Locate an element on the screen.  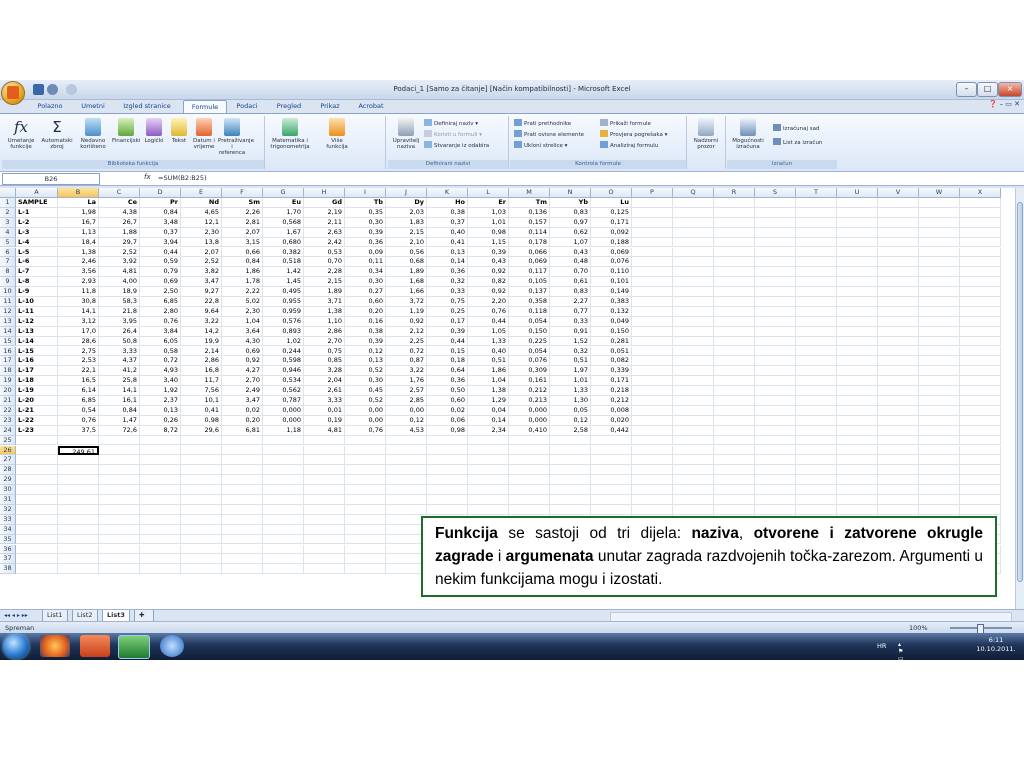
column-header: J is located at coordinates (406, 193).